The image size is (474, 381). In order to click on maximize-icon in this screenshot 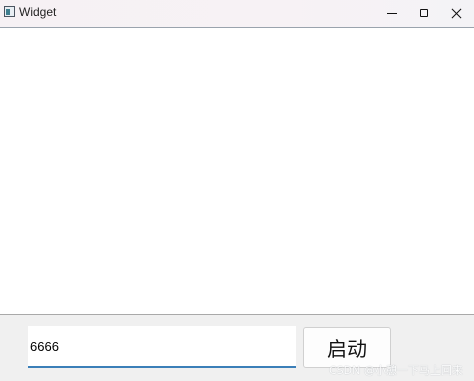, I will do `click(424, 13)`.